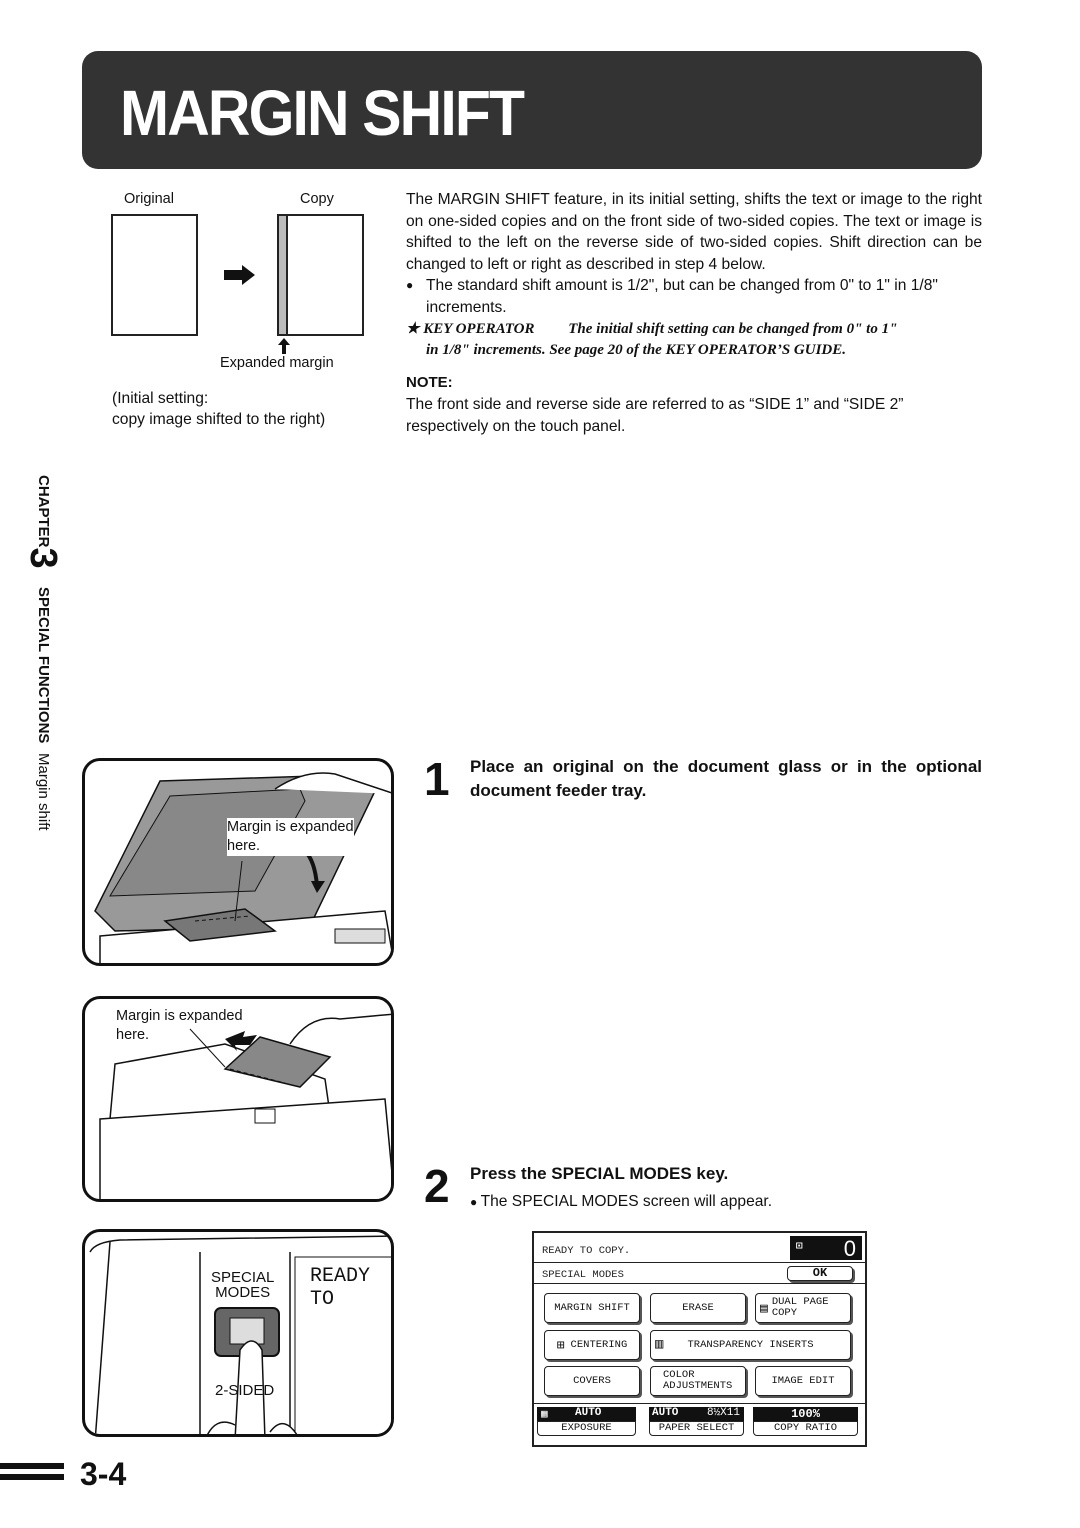  What do you see at coordinates (696, 1414) in the screenshot?
I see `paper-select-value-bar: AUTO 8½X11` at bounding box center [696, 1414].